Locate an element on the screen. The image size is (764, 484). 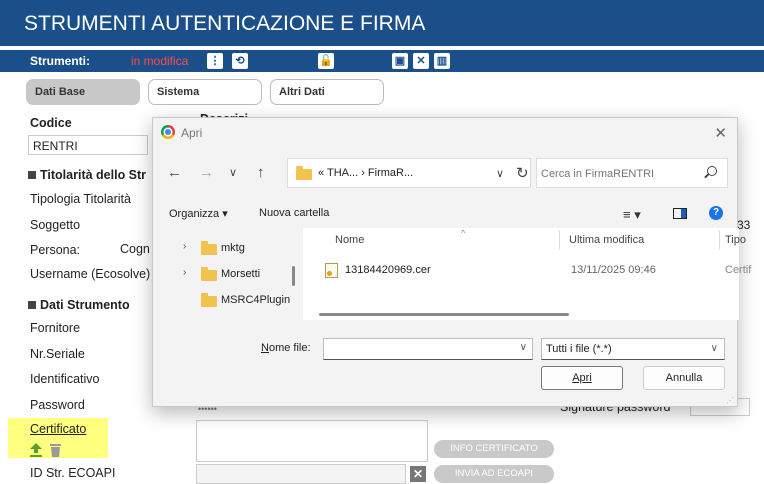
navigation-pane: › mktg › Morsetti MSRC4Plugin is located at coordinates (228, 274).